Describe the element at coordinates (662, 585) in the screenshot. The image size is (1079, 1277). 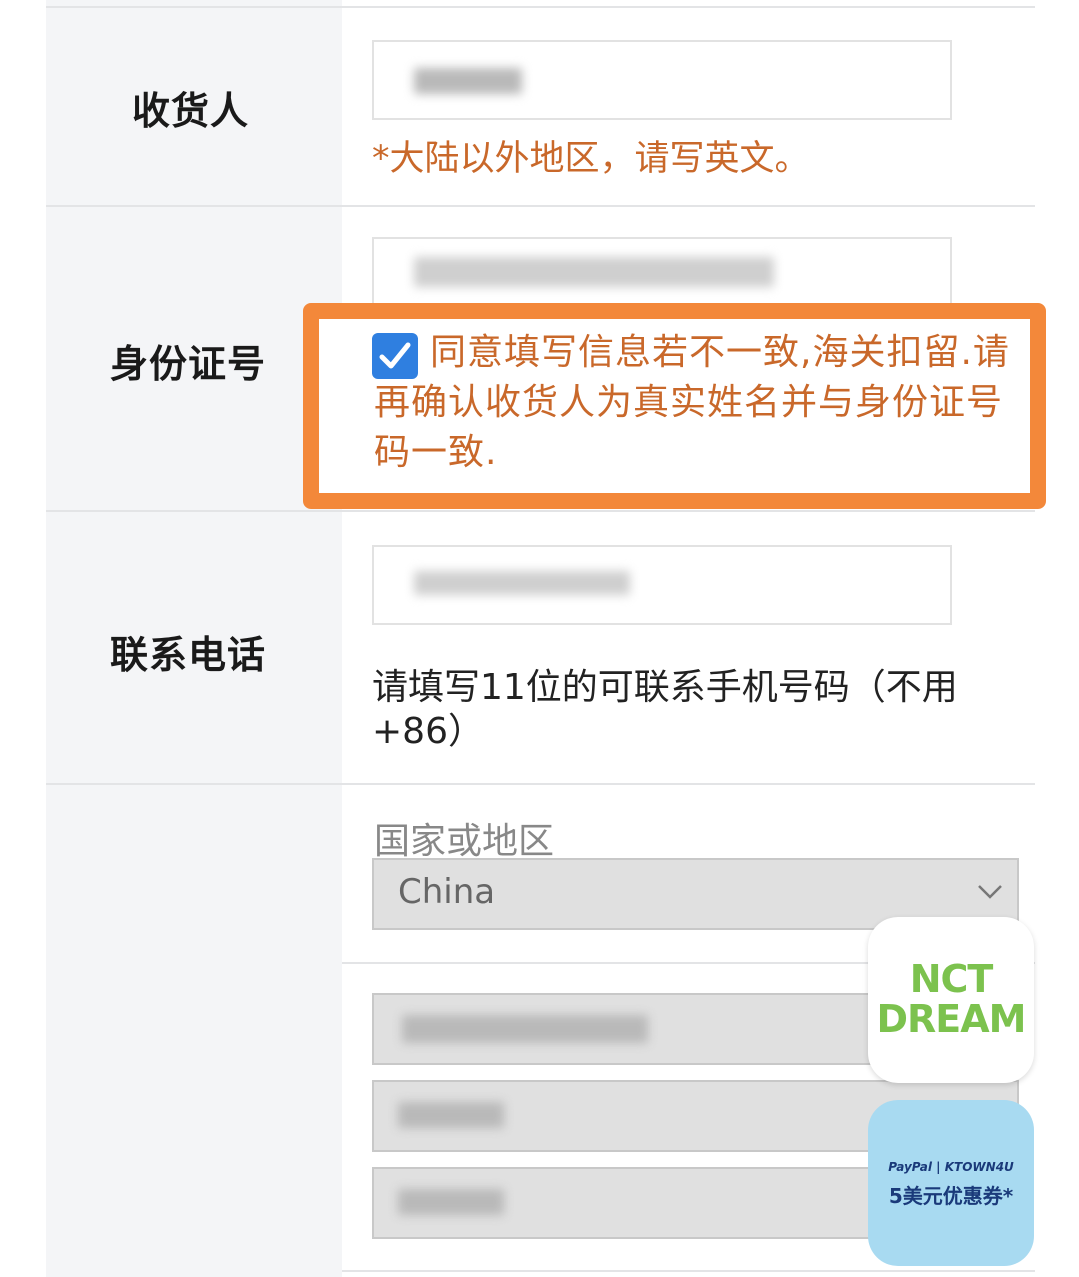
I see `phone-input` at that location.